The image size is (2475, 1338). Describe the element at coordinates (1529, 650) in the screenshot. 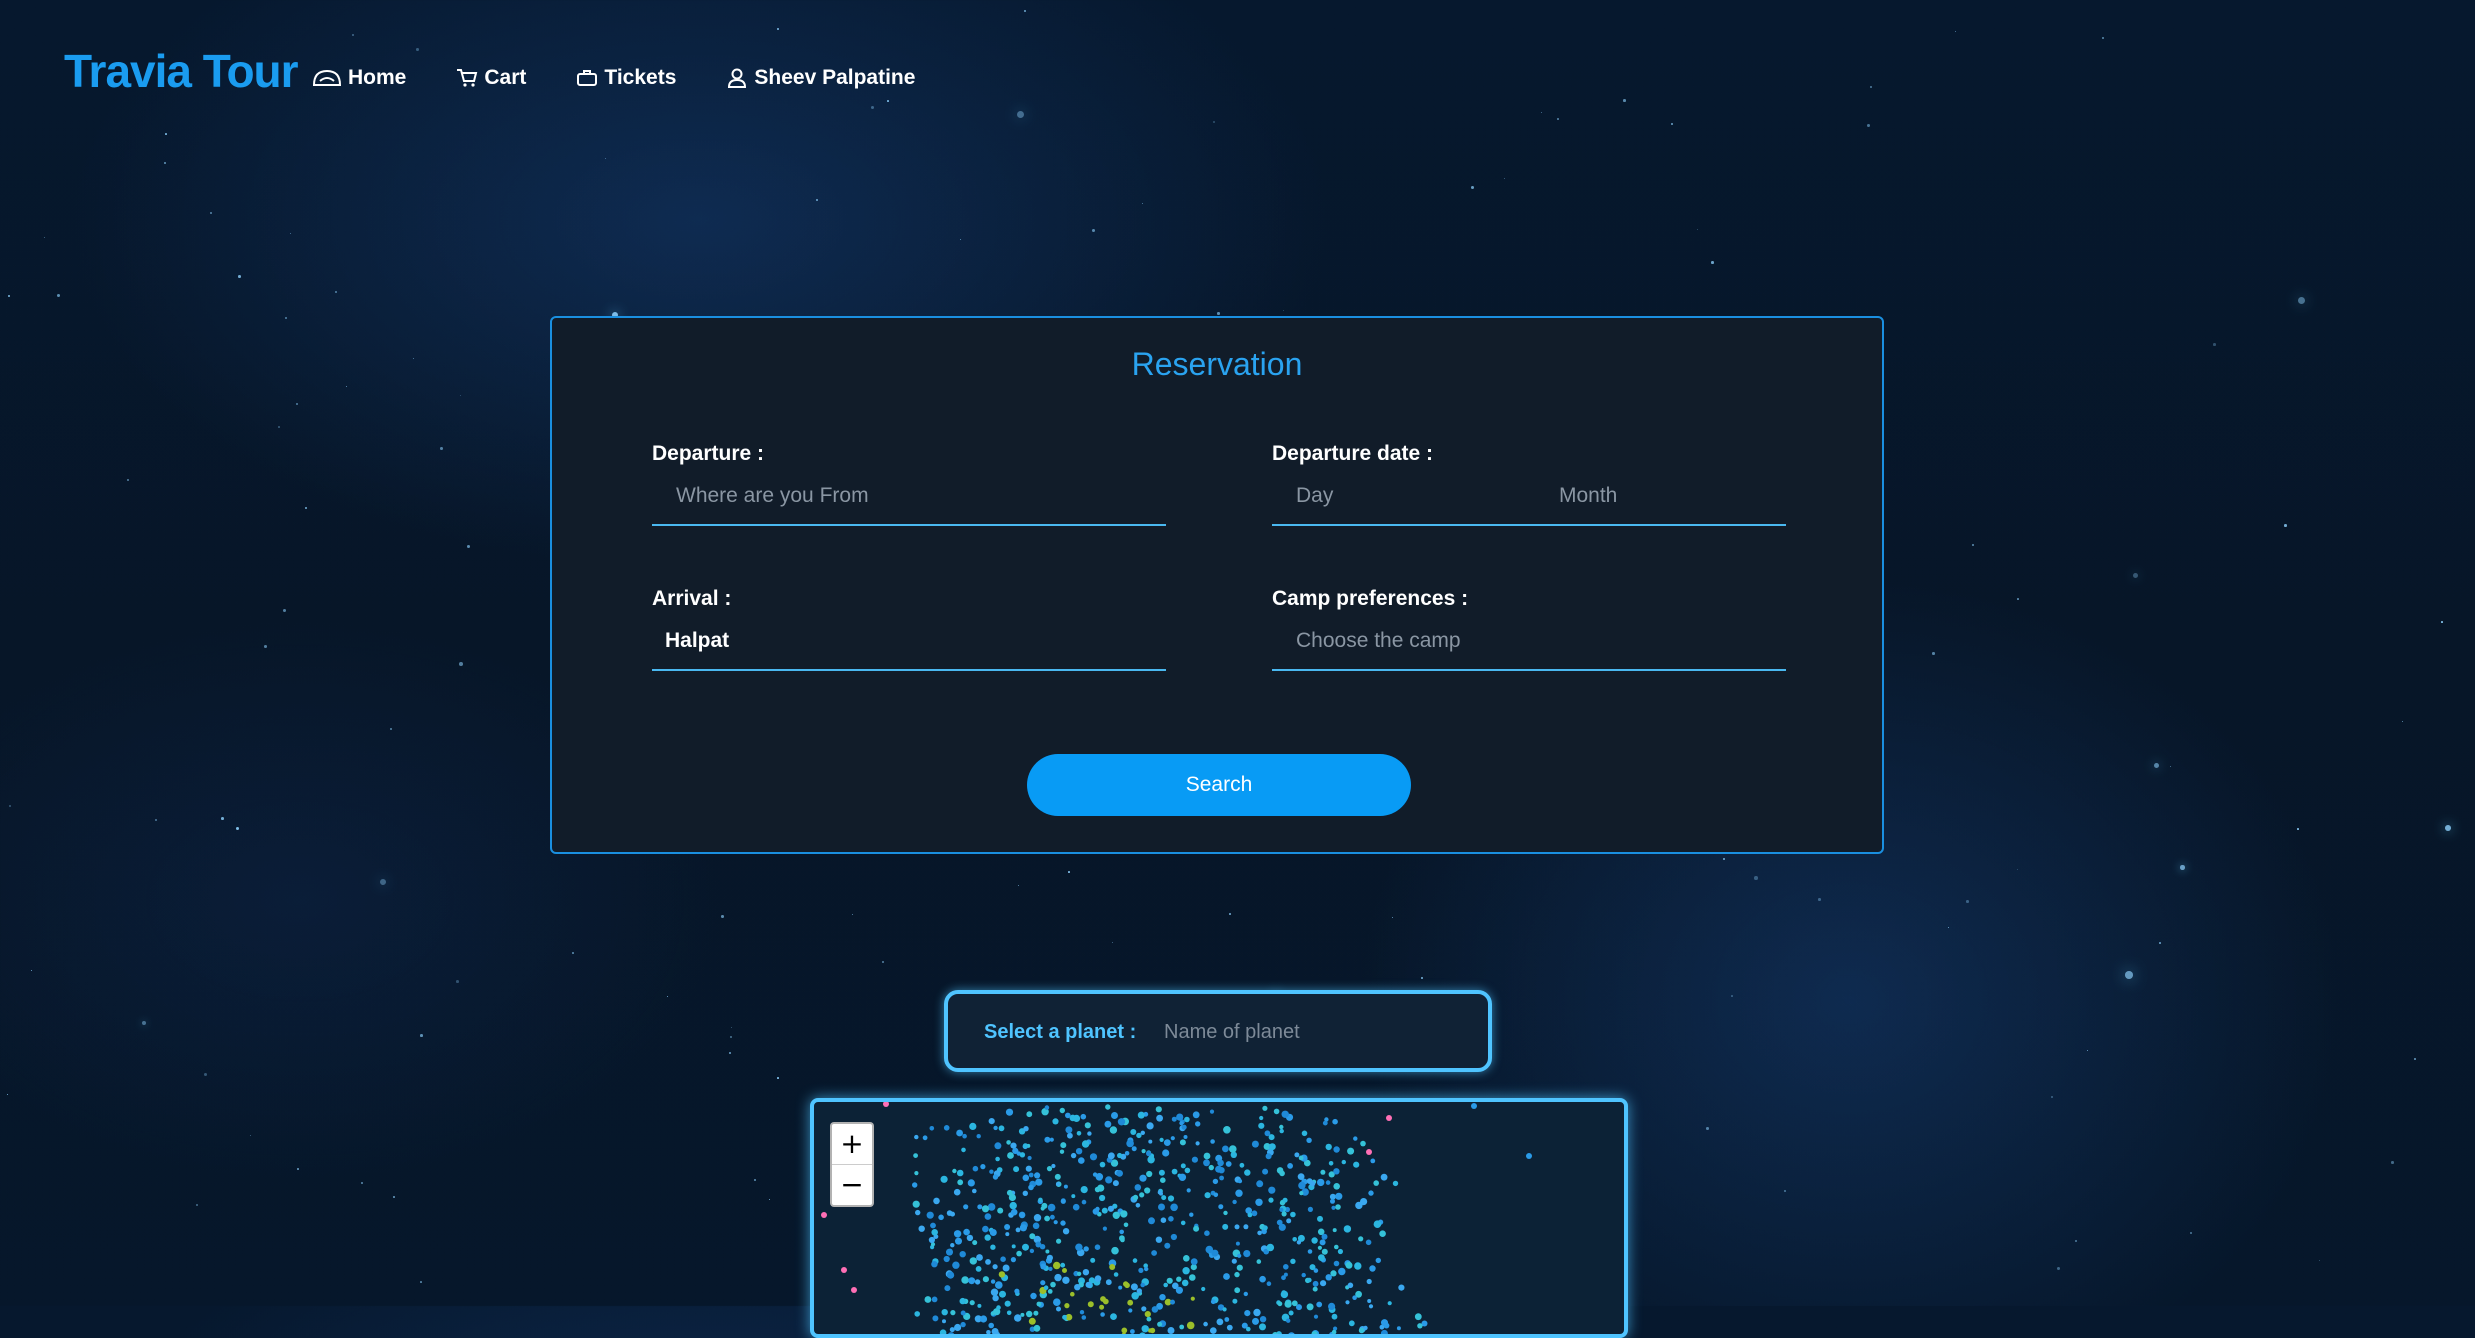

I see `camp-select: Choose the camp` at that location.